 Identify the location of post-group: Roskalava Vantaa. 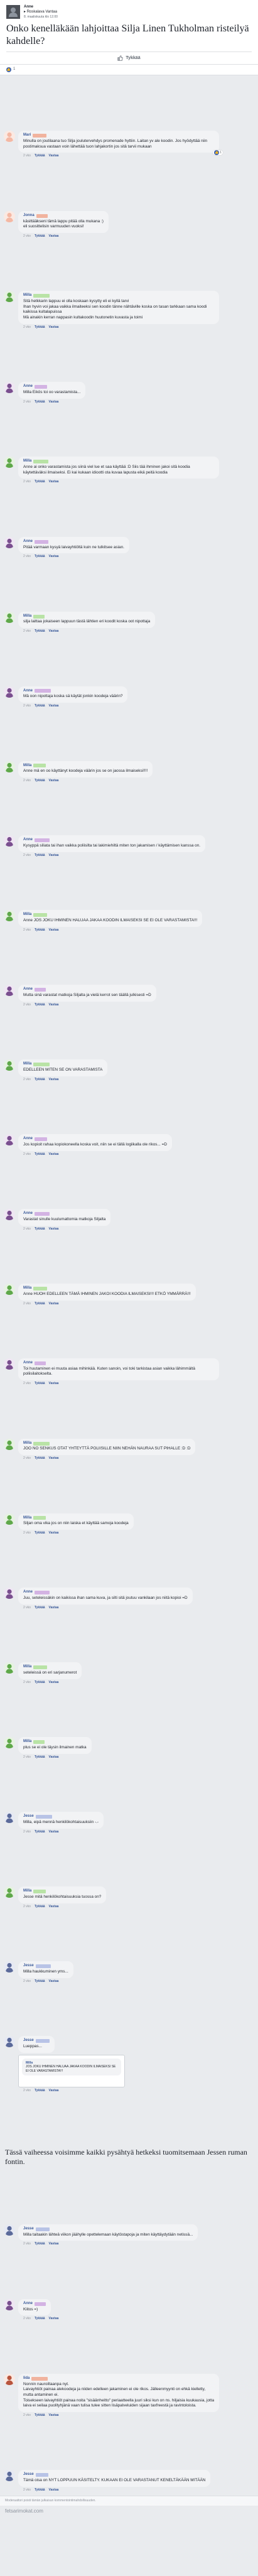
(42, 12).